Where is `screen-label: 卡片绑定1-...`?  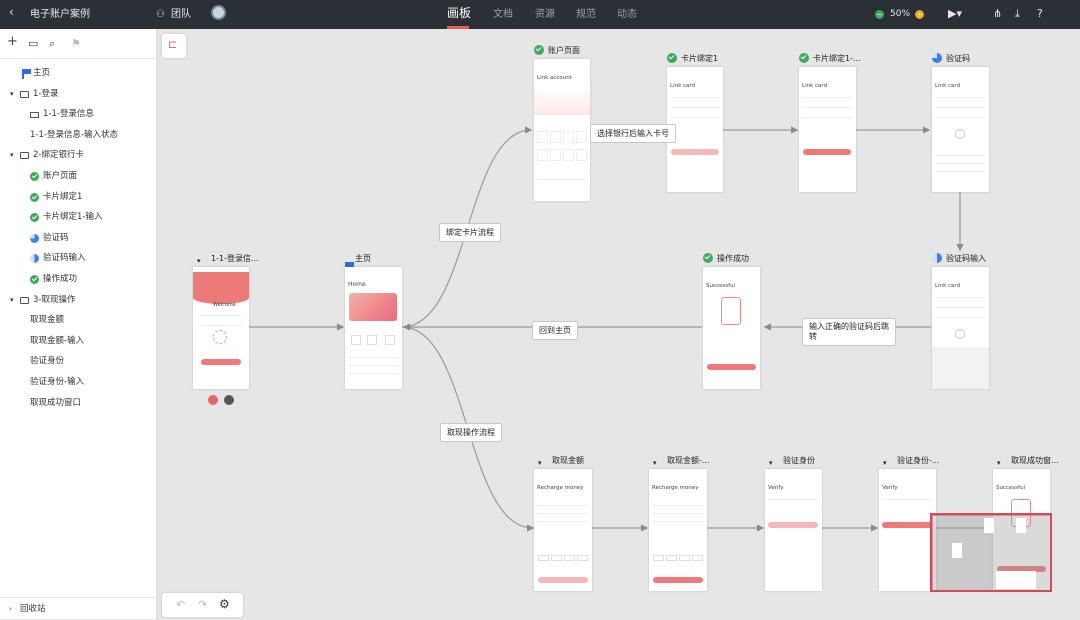
screen-label: 卡片绑定1-... is located at coordinates (830, 58).